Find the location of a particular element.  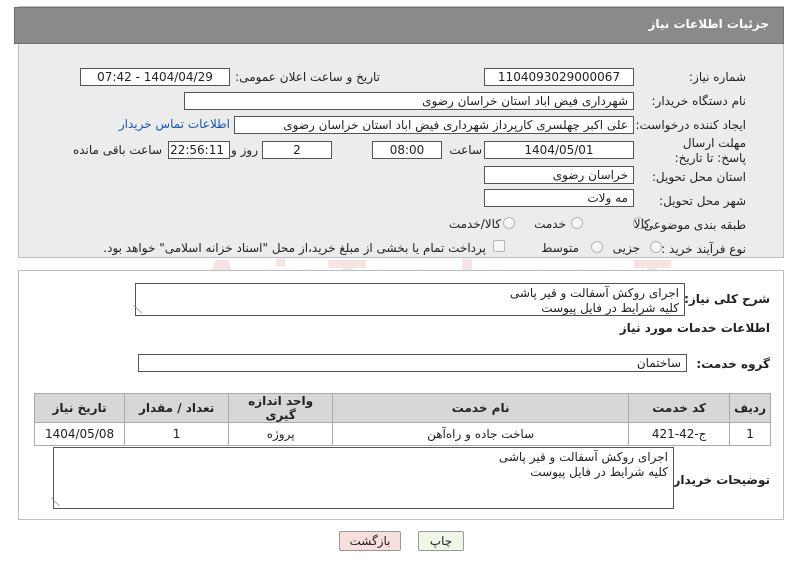

province-label: استان محل تحویل: is located at coordinates (698, 177).